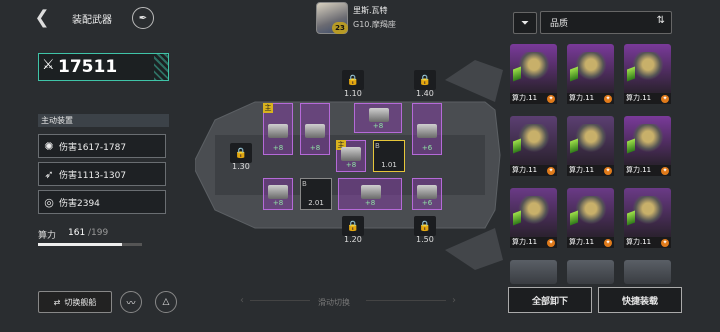  What do you see at coordinates (57, 302) in the screenshot?
I see `swap-icon: ⇄` at bounding box center [57, 302].